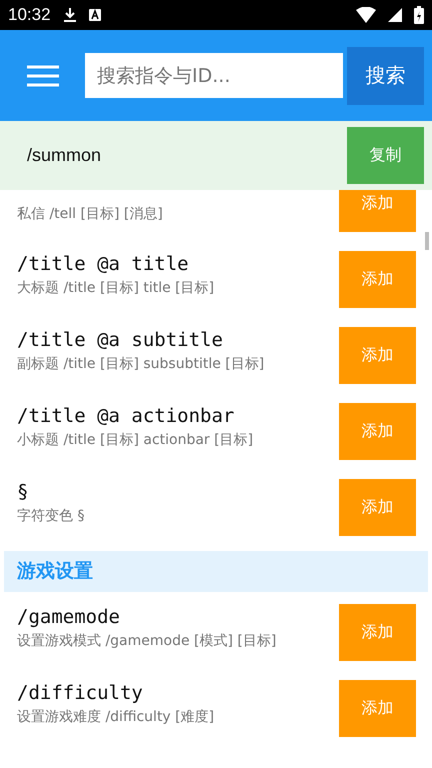  I want to click on command-description: 副标题 /title [目标] subsubtitle [目标], so click(141, 364).